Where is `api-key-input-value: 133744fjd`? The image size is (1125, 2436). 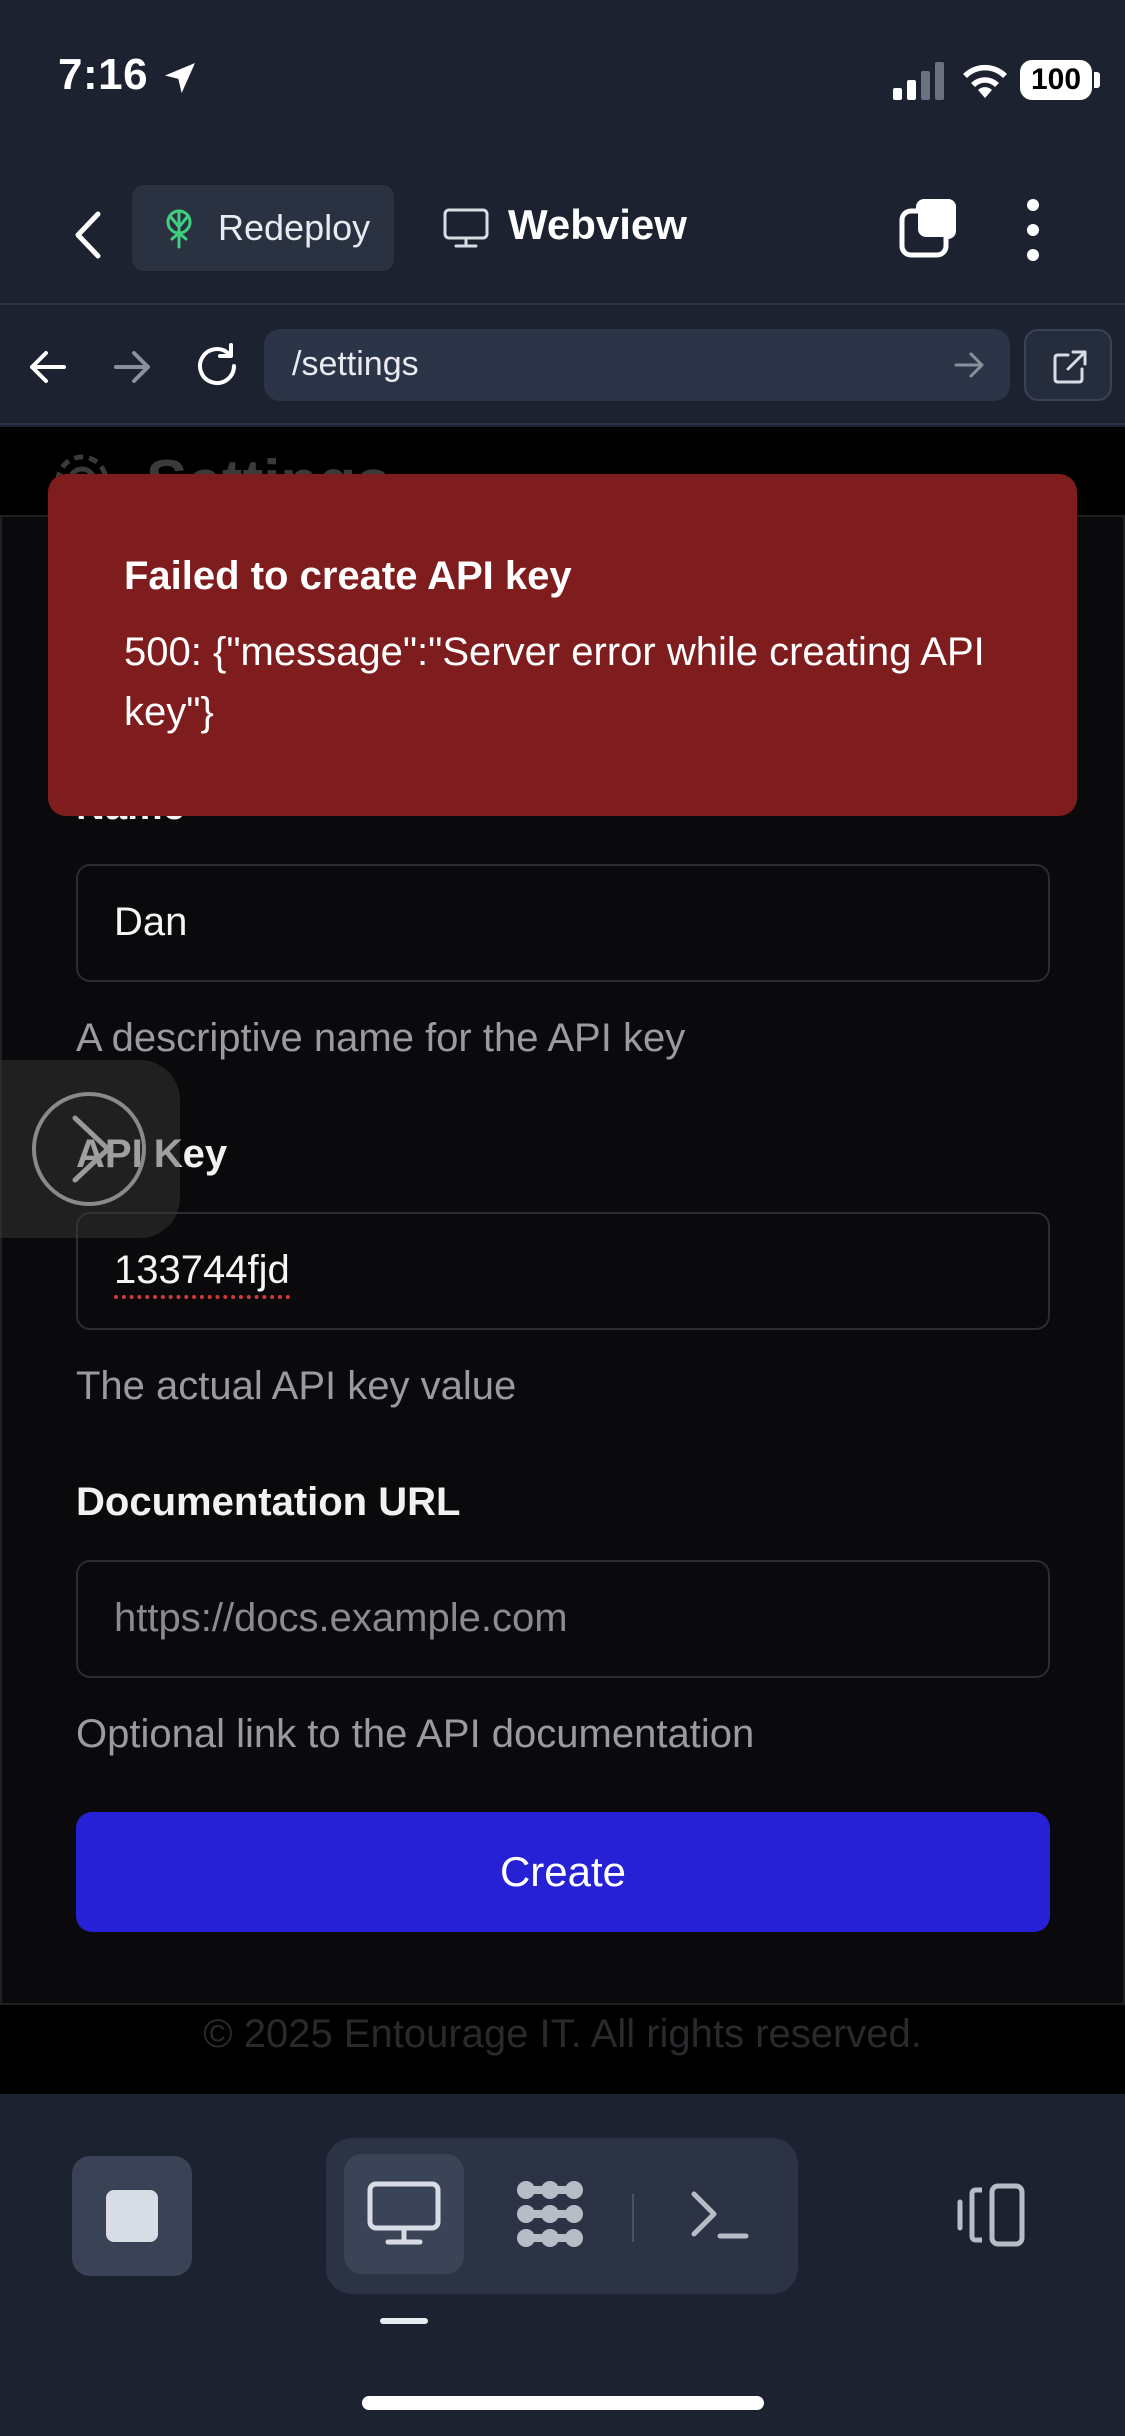 api-key-input-value: 133744fjd is located at coordinates (202, 1273).